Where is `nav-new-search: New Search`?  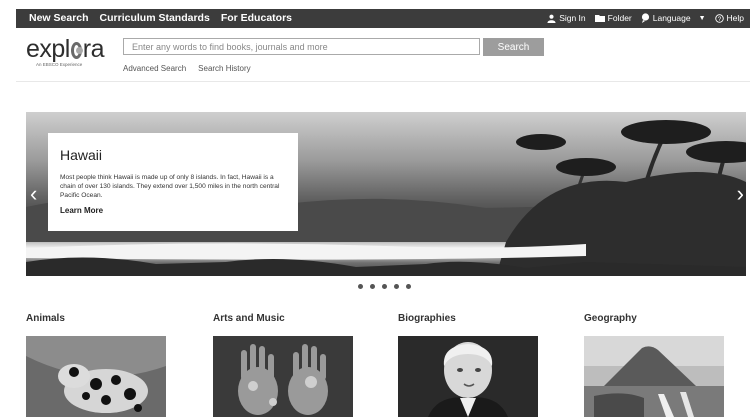
nav-new-search: New Search is located at coordinates (59, 18).